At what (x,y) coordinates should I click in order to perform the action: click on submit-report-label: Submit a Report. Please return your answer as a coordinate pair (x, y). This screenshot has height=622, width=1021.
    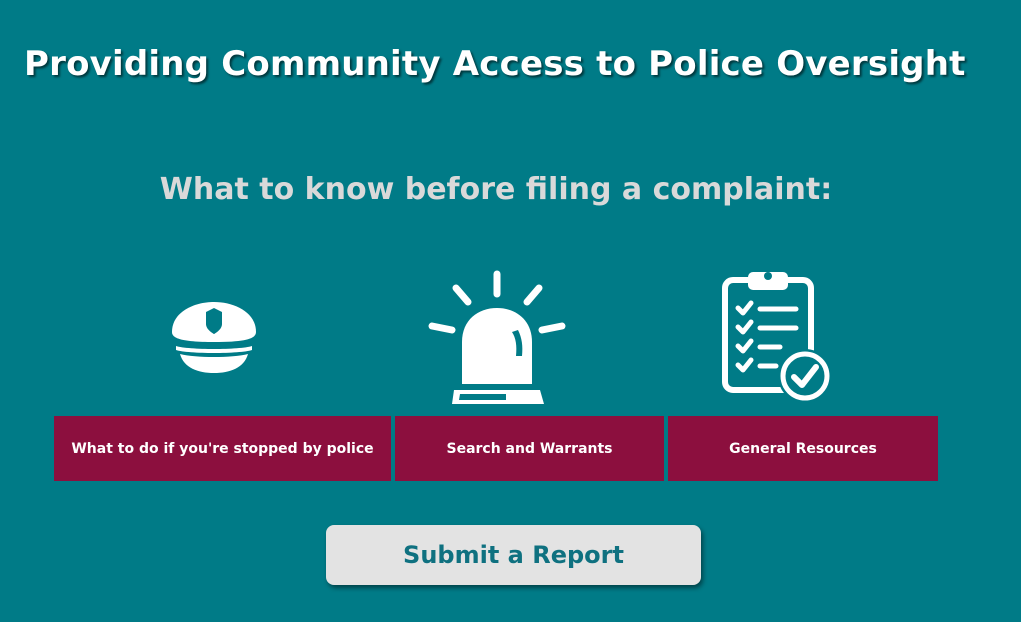
    Looking at the image, I should click on (513, 555).